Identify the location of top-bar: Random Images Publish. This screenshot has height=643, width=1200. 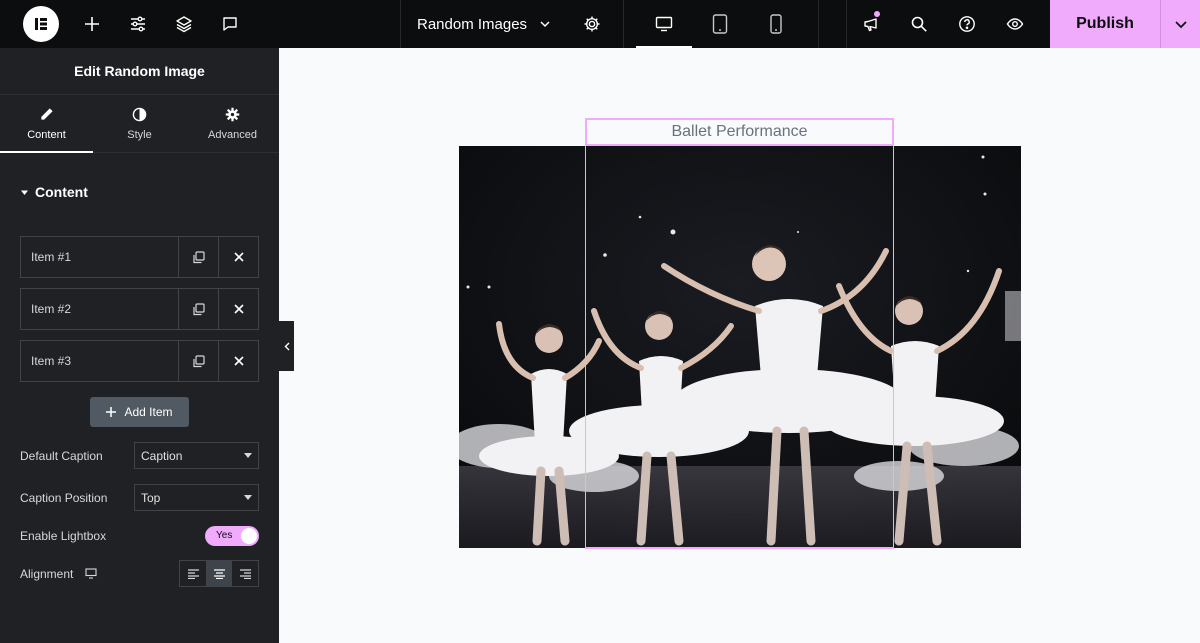
(600, 24).